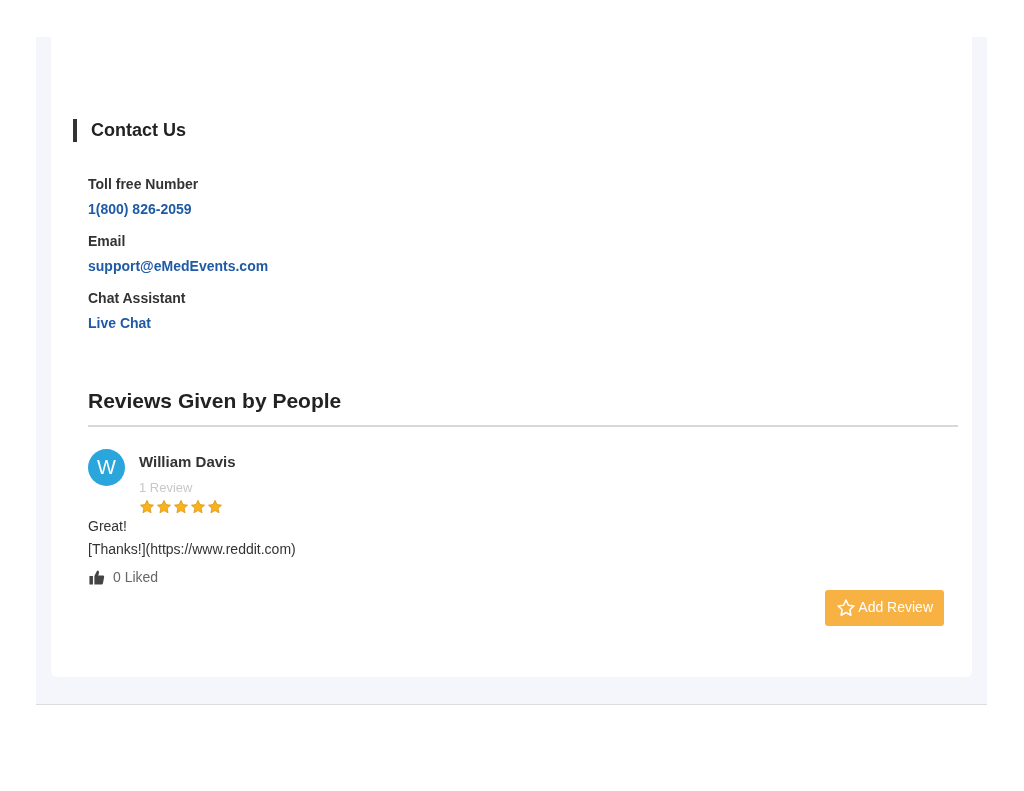 This screenshot has height=791, width=1024. What do you see at coordinates (187, 461) in the screenshot?
I see `reviewer-name: William Davis` at bounding box center [187, 461].